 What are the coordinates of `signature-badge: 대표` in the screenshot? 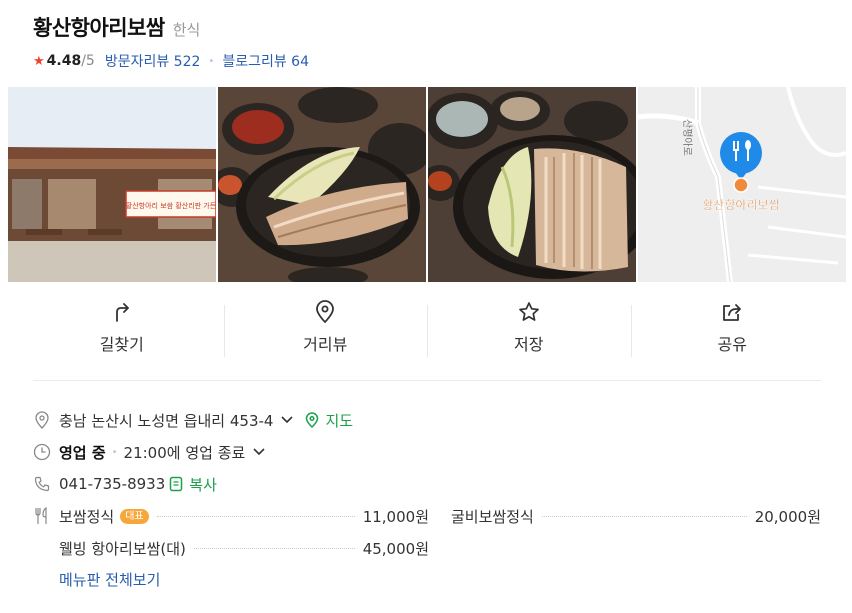 It's located at (134, 516).